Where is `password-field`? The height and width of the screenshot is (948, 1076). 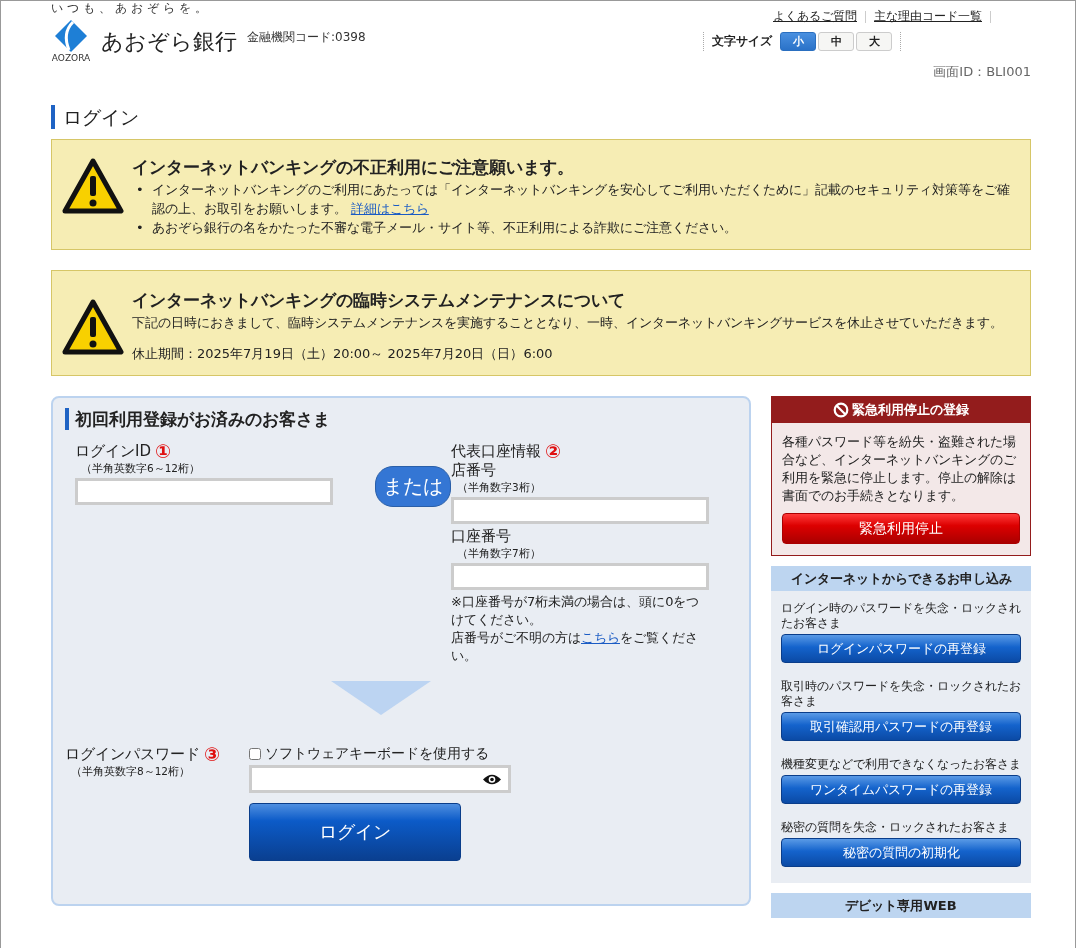 password-field is located at coordinates (380, 779).